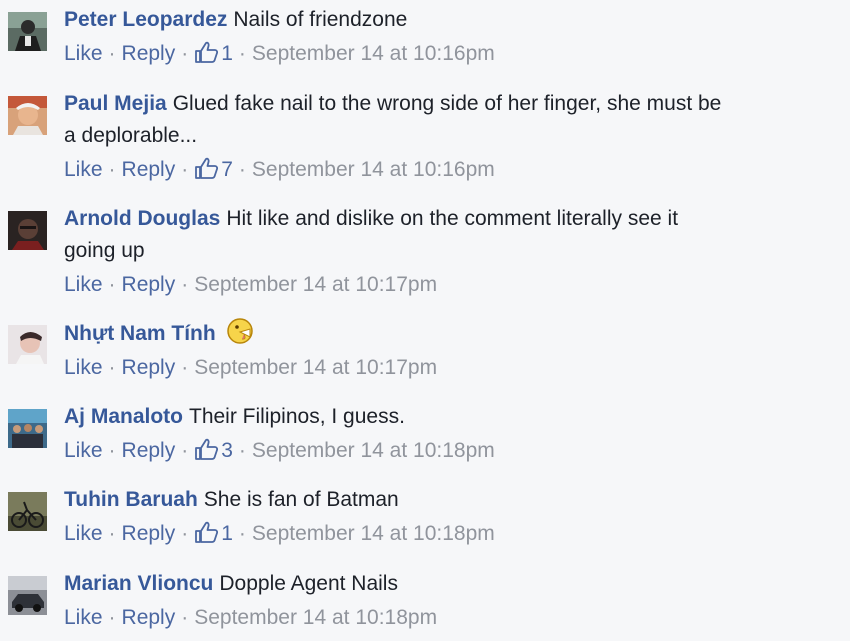 This screenshot has width=850, height=641. Describe the element at coordinates (104, 250) in the screenshot. I see `comment-text-continued: going up` at that location.